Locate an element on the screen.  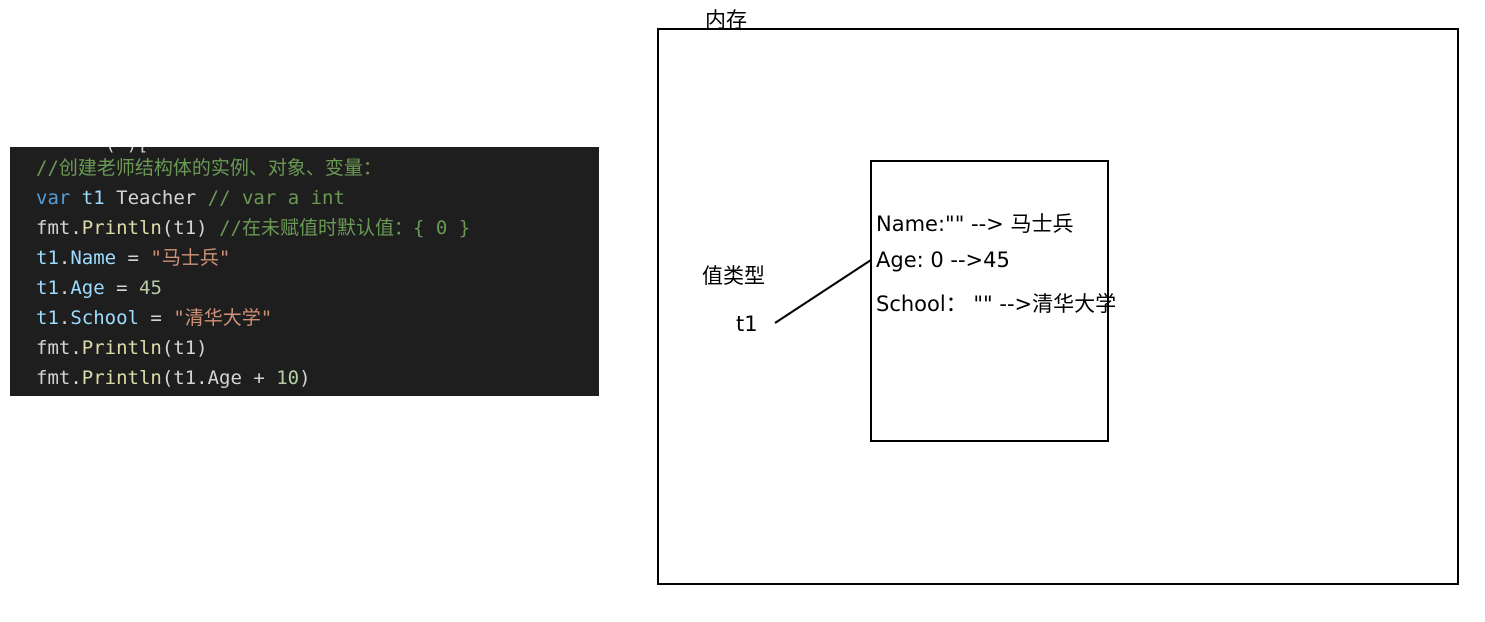
field-school: School： "" -->清华大学 is located at coordinates (996, 304).